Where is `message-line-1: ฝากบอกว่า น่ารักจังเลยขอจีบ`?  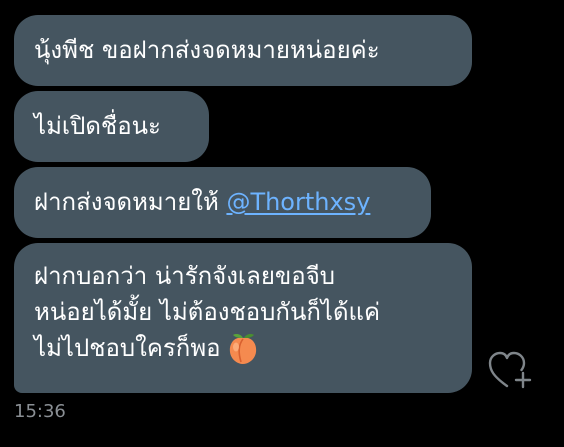 message-line-1: ฝากบอกว่า น่ารักจังเลยขอจีบ is located at coordinates (185, 276).